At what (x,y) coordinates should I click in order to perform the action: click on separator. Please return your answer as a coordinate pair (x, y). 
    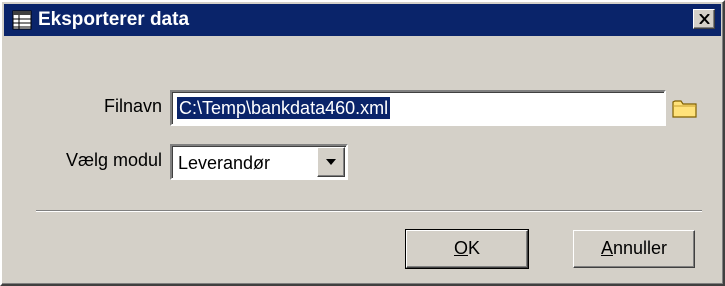
    Looking at the image, I should click on (369, 211).